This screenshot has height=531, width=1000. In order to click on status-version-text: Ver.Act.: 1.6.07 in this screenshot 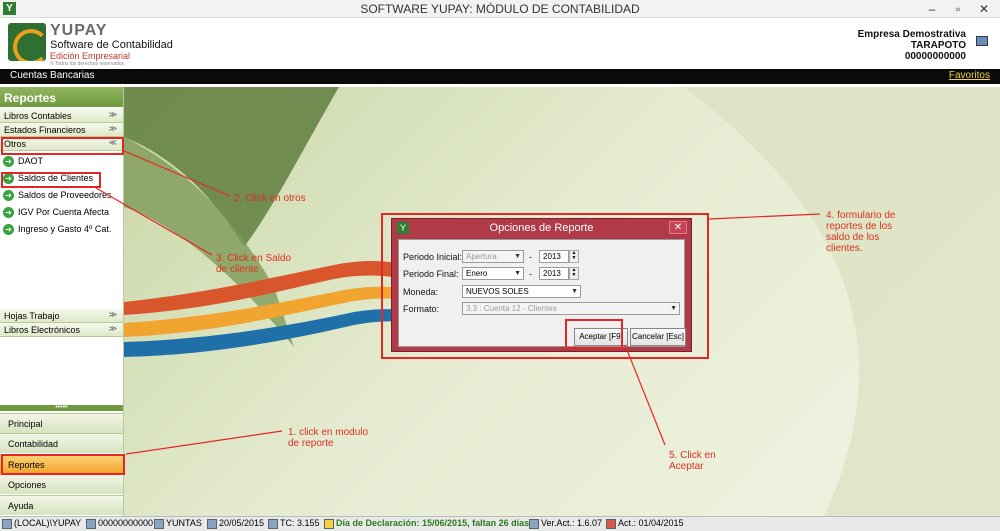, I will do `click(572, 523)`.